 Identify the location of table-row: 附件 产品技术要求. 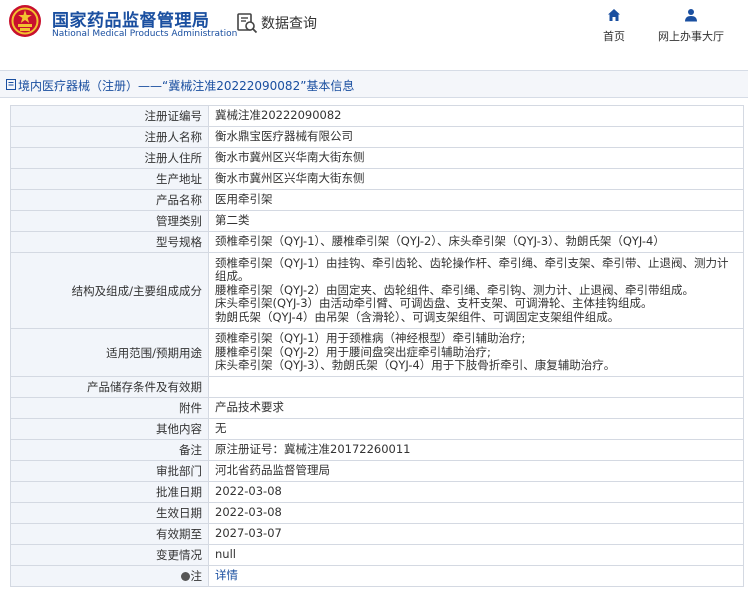
(377, 408).